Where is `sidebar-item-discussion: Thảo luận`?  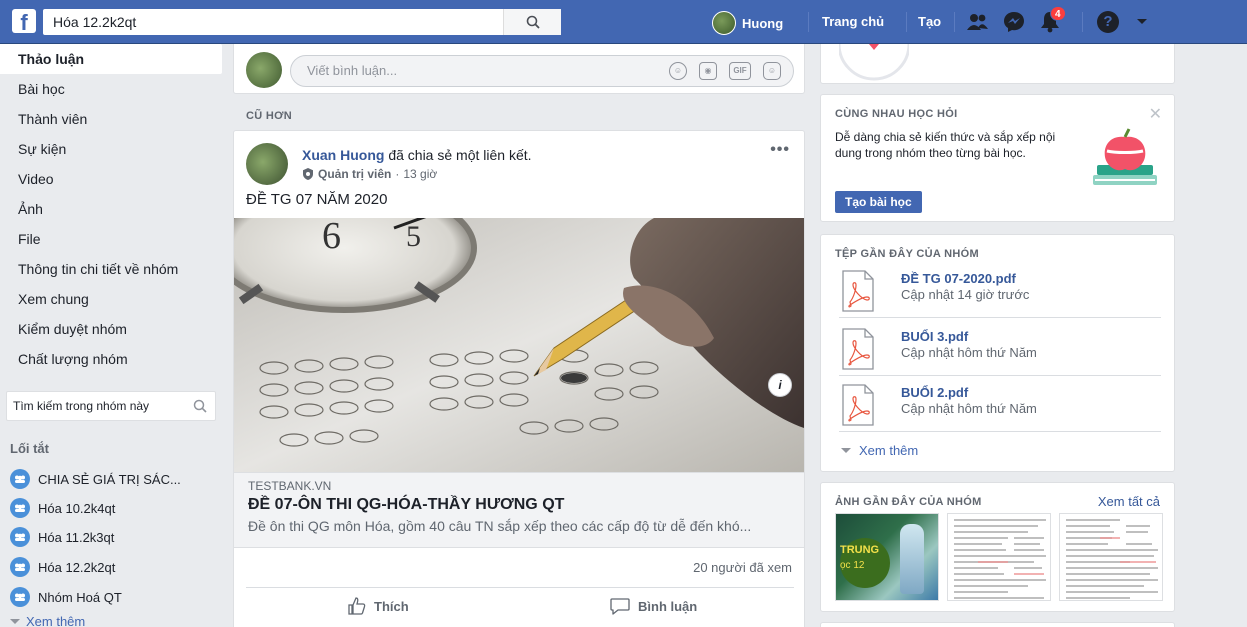 sidebar-item-discussion: Thảo luận is located at coordinates (111, 59).